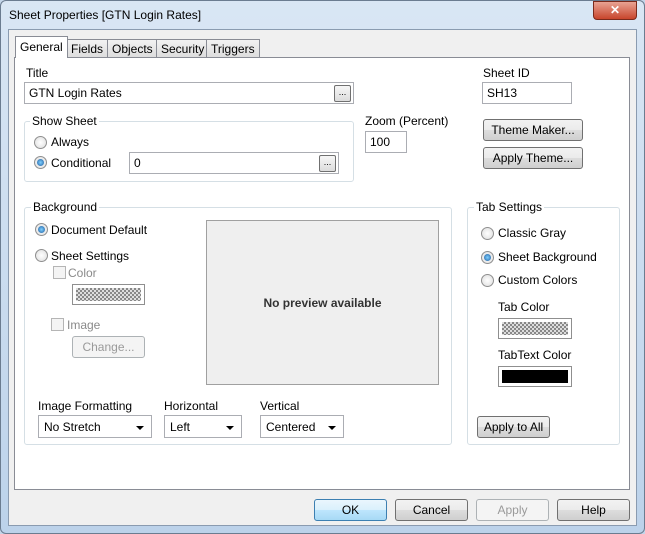  Describe the element at coordinates (535, 376) in the screenshot. I see `tab-text-color-swatch` at that location.